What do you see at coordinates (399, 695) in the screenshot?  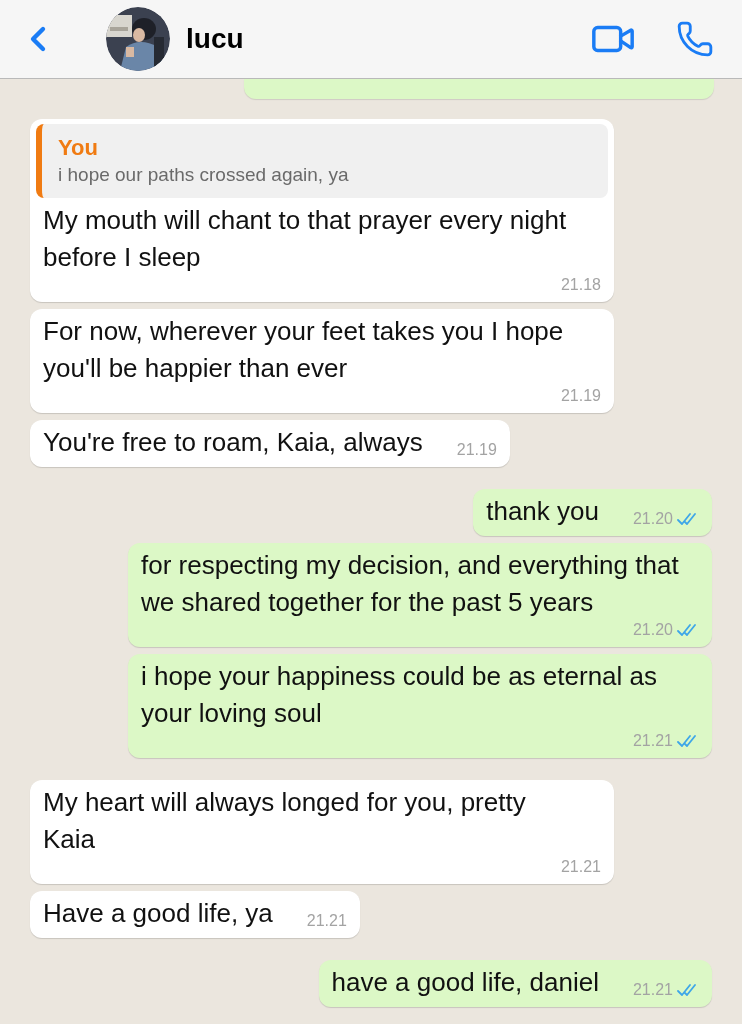 I see `message-text: i hope your happiness could be as eternal as your loving soul` at bounding box center [399, 695].